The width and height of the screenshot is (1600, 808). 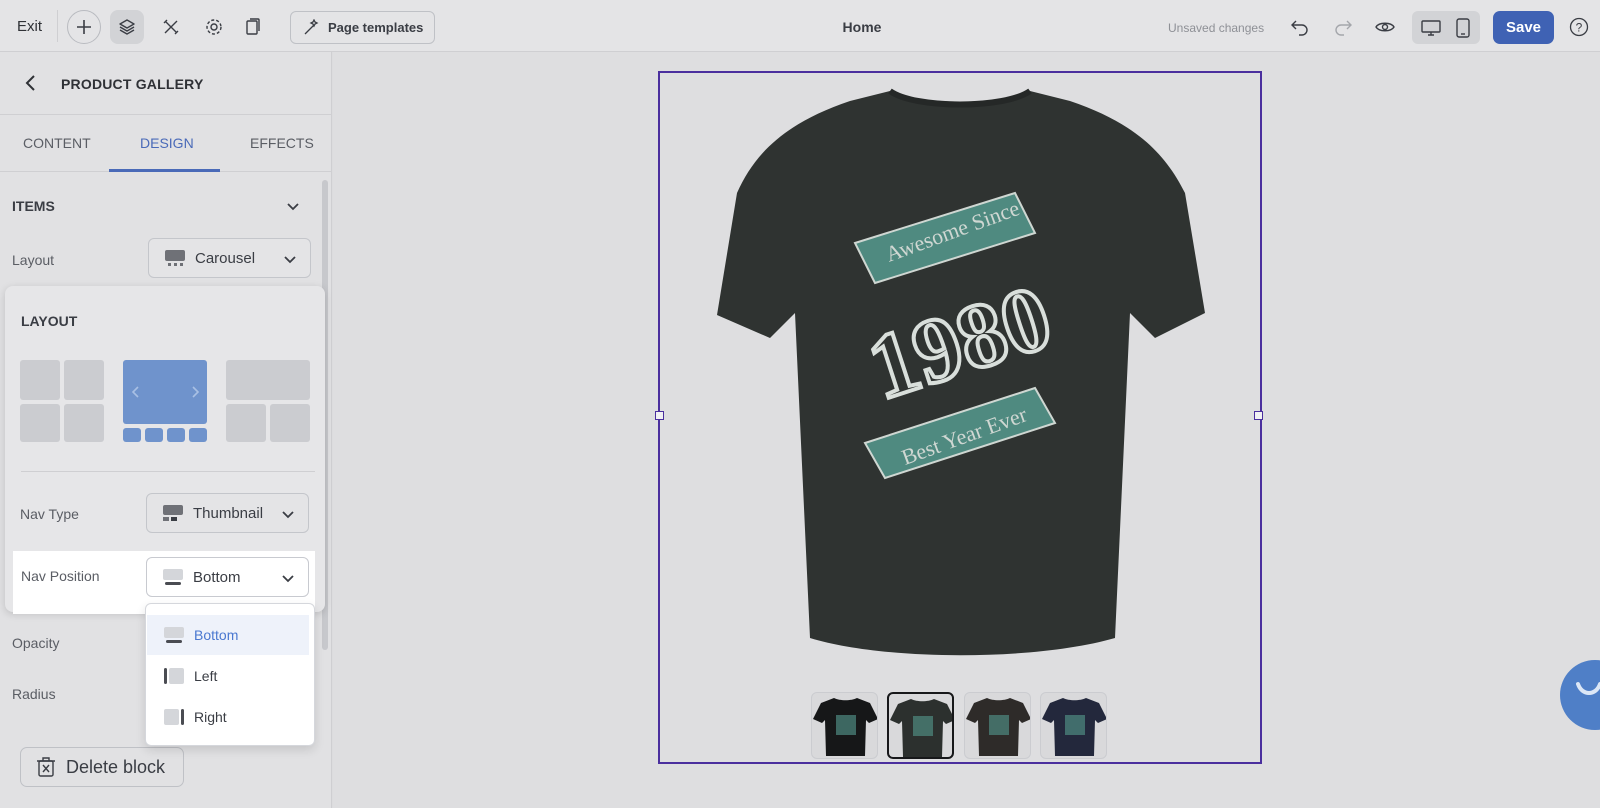 I want to click on nav-position-value: Bottom, so click(x=217, y=577).